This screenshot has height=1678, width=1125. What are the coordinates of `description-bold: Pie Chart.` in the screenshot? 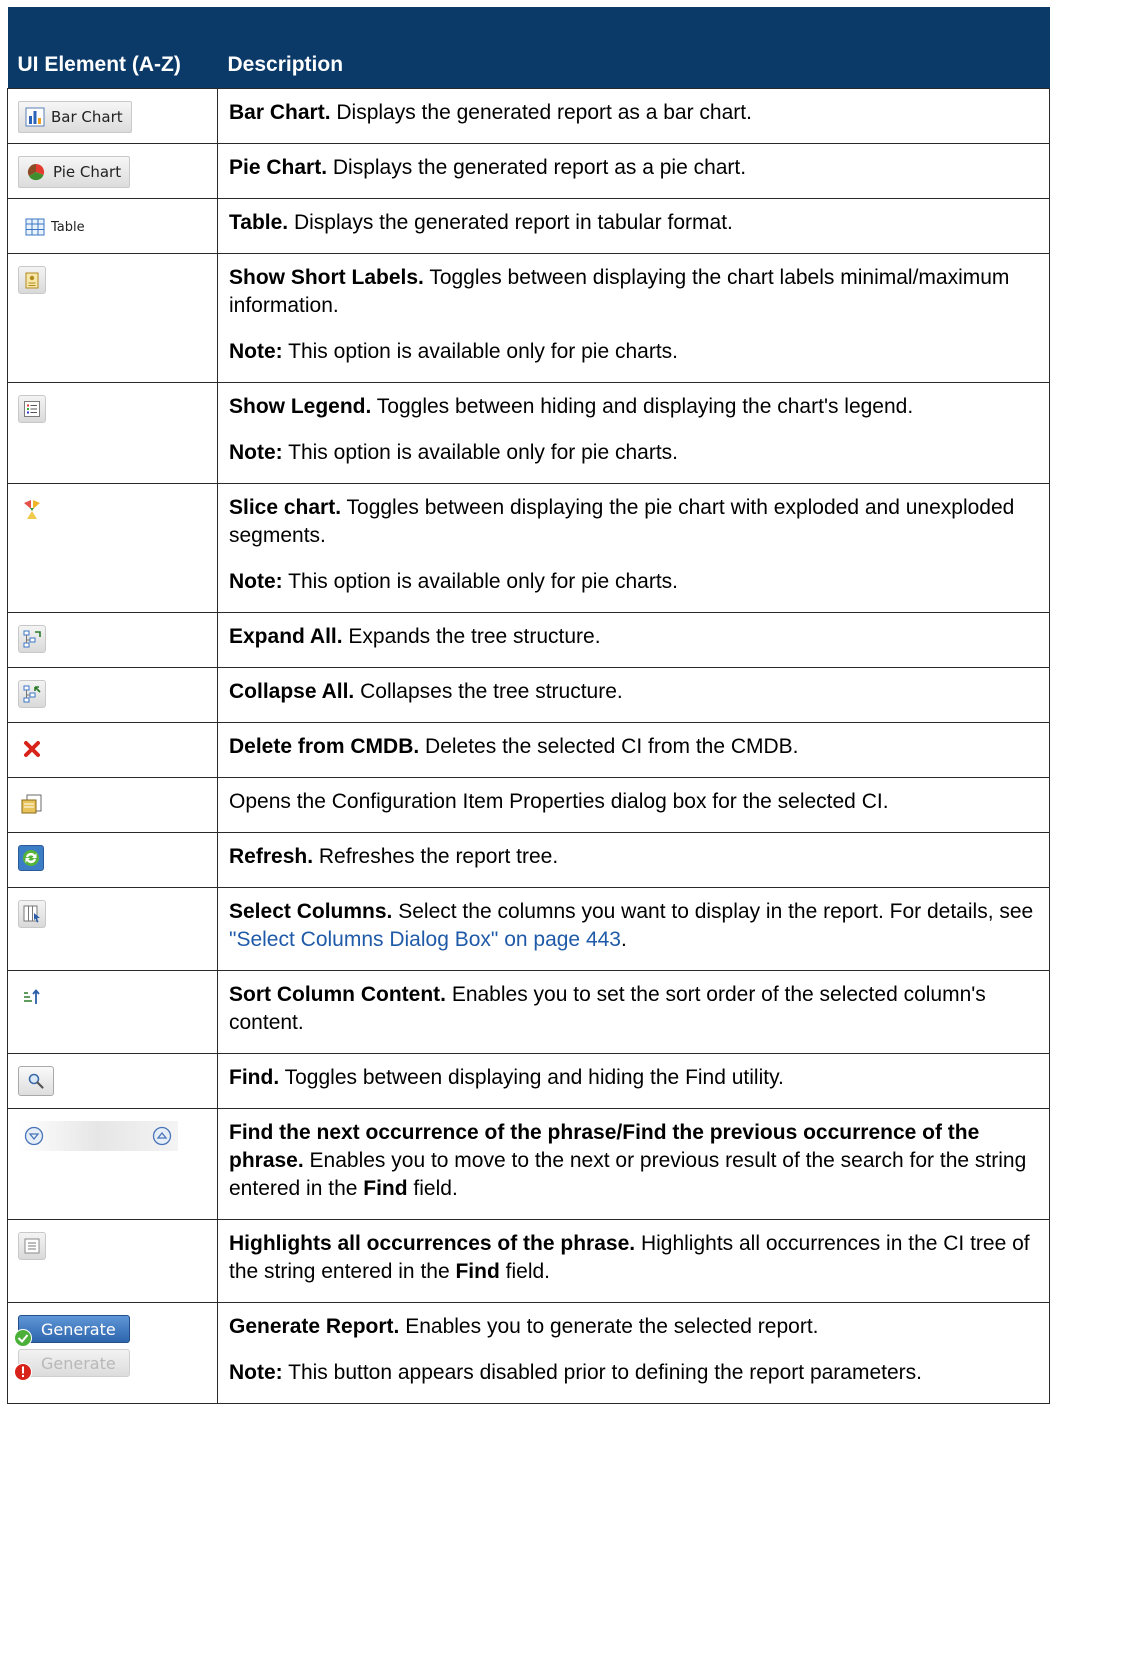 It's located at (278, 167).